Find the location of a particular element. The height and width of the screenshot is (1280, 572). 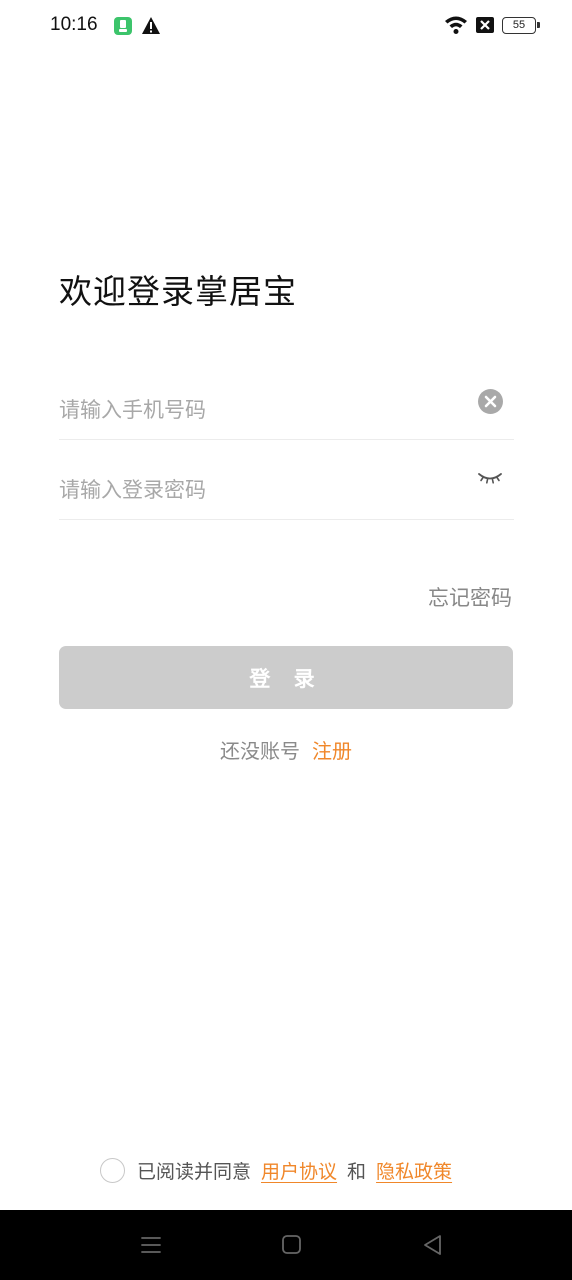

system-nav-bar is located at coordinates (286, 1245).